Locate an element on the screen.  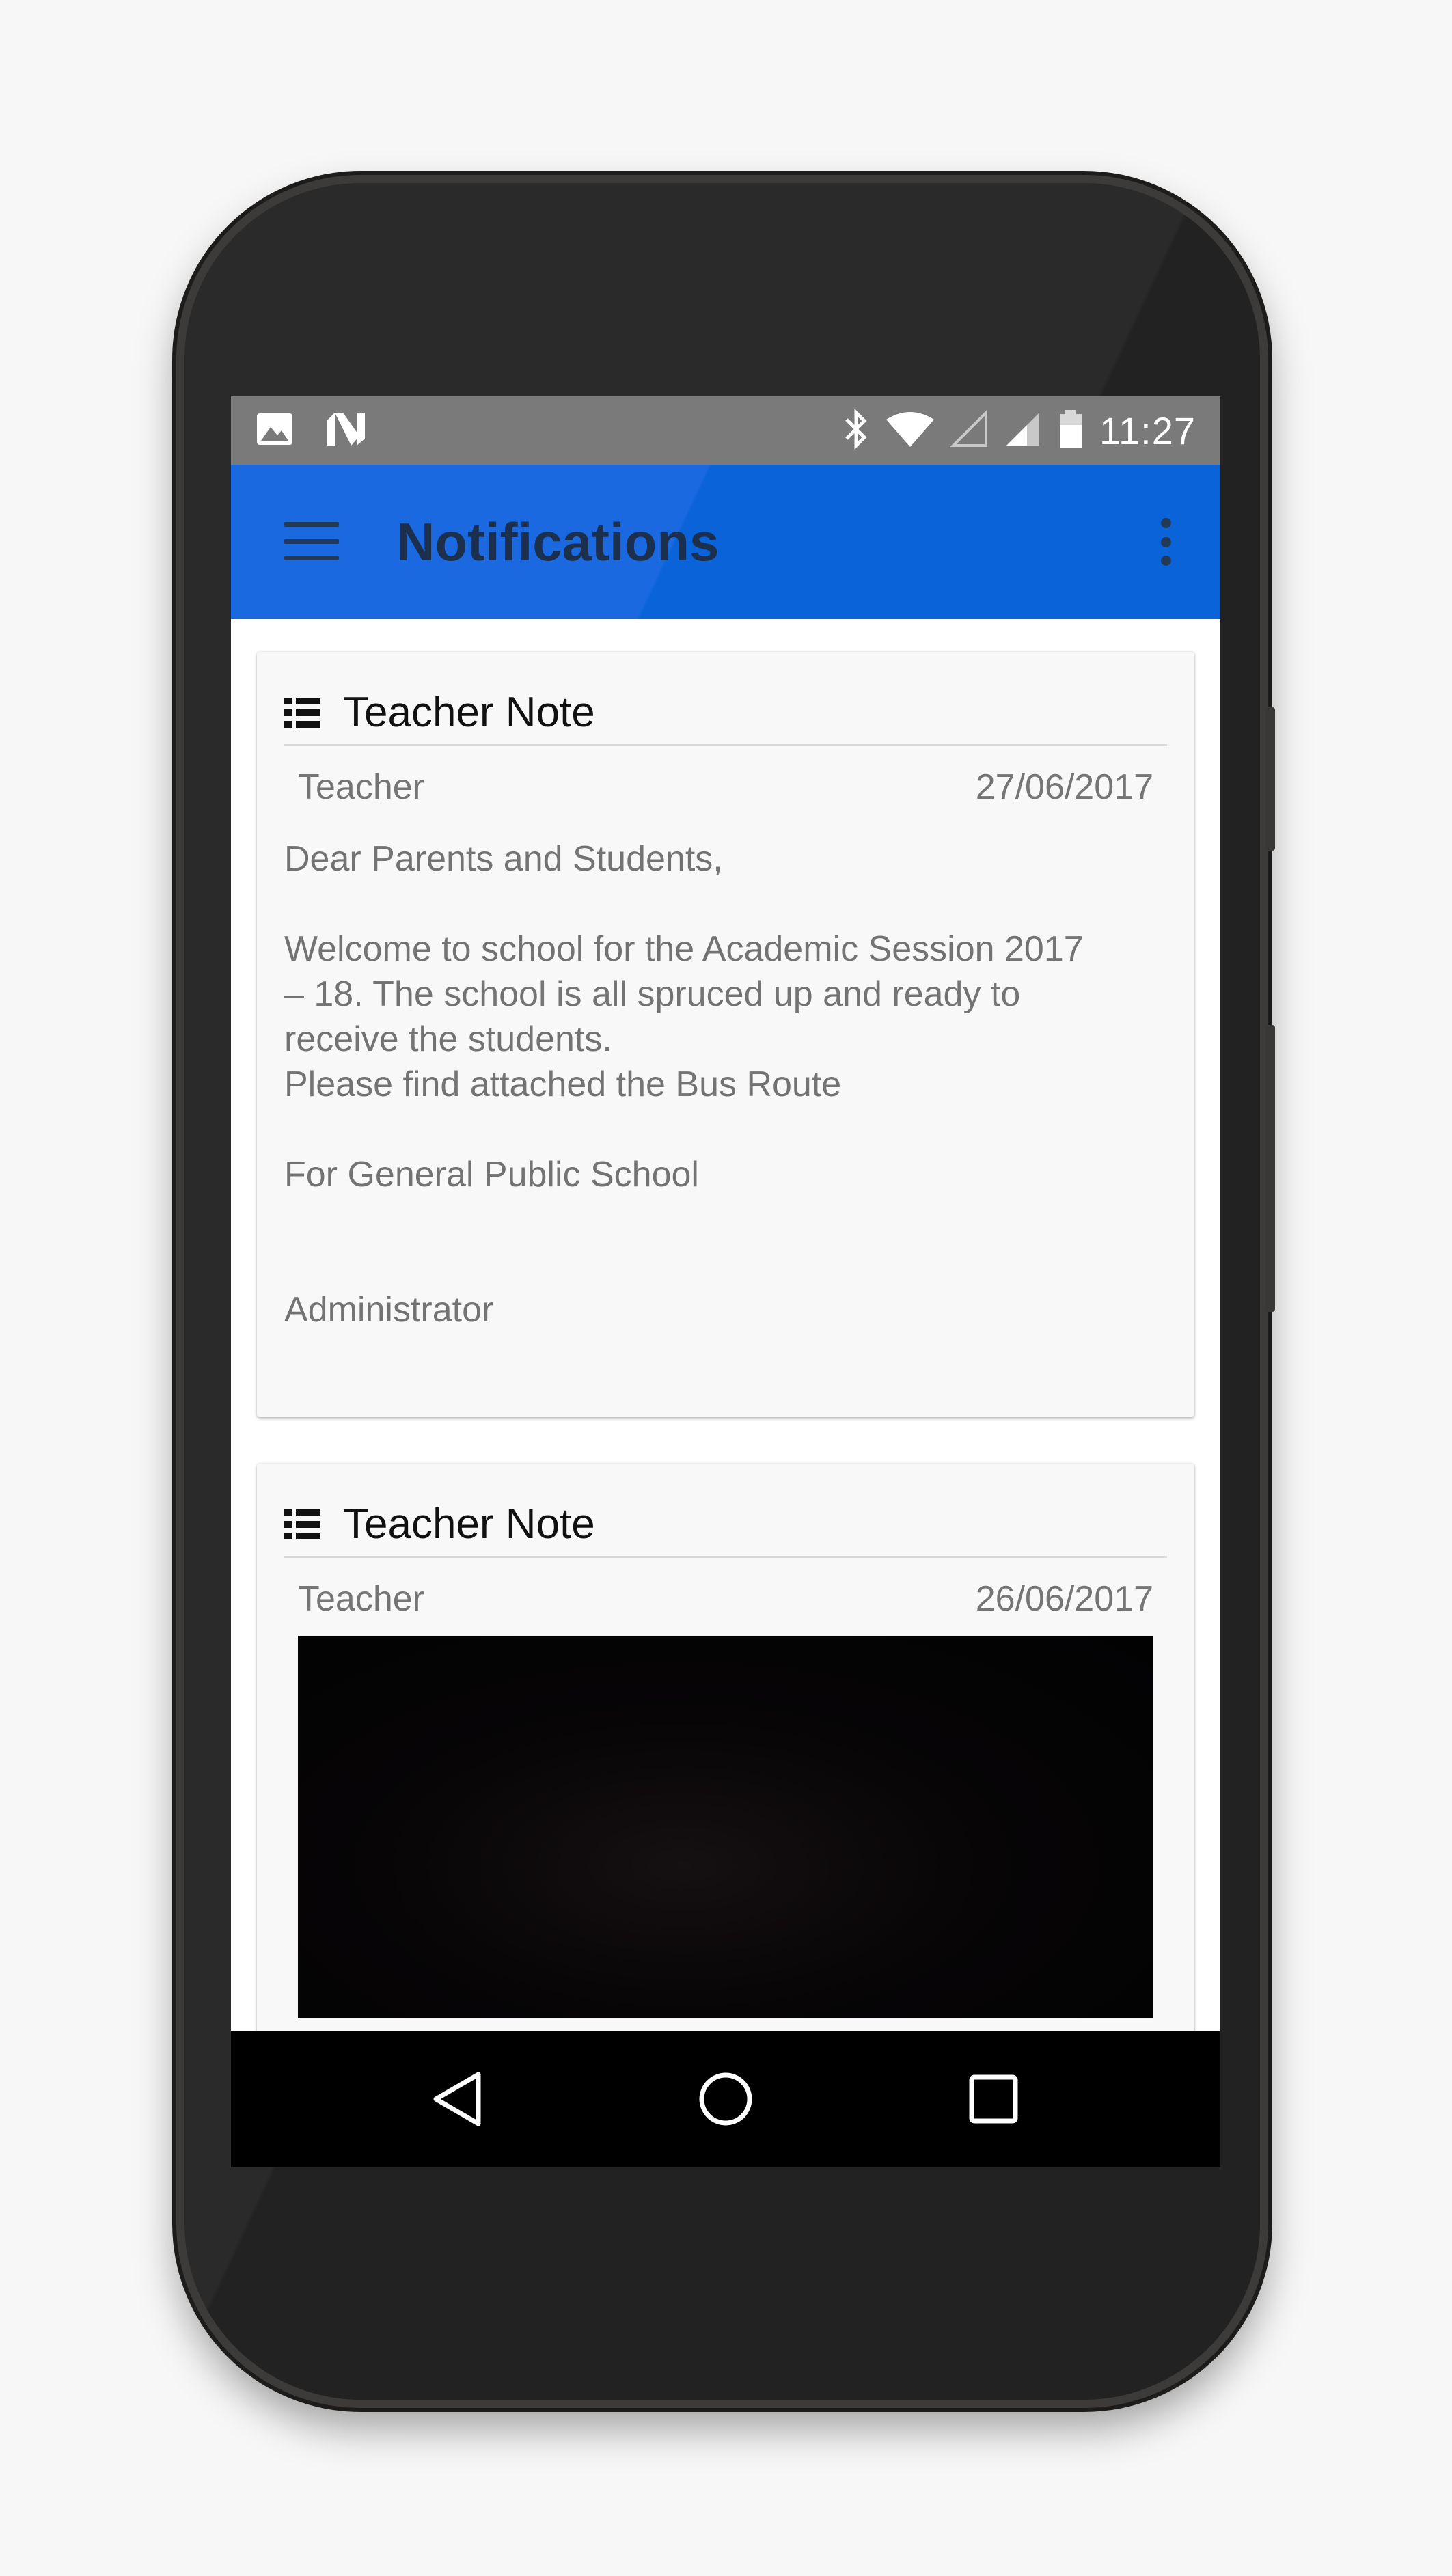
notification-card: Teacher Note Teacher 26/06/2017 is located at coordinates (725, 1747).